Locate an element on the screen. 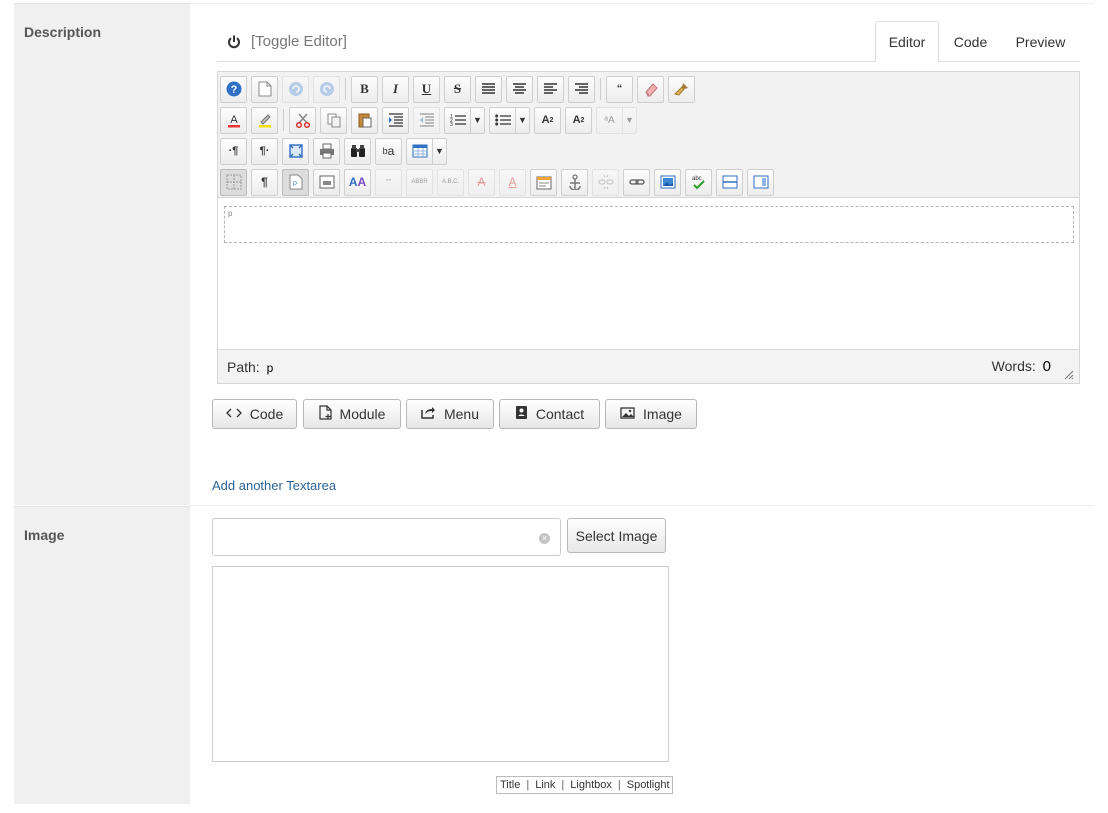 This screenshot has height=813, width=1108. indent-icon is located at coordinates (395, 120).